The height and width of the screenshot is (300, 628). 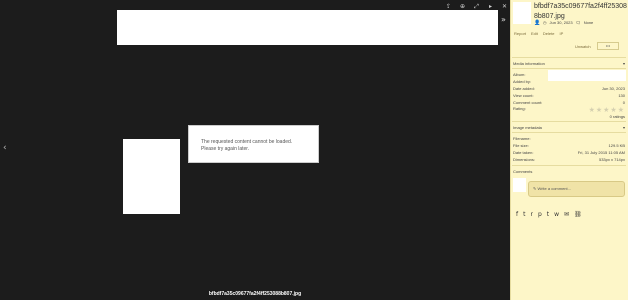 I want to click on media-actions: Report Edit Delete IP, so click(x=538, y=33).